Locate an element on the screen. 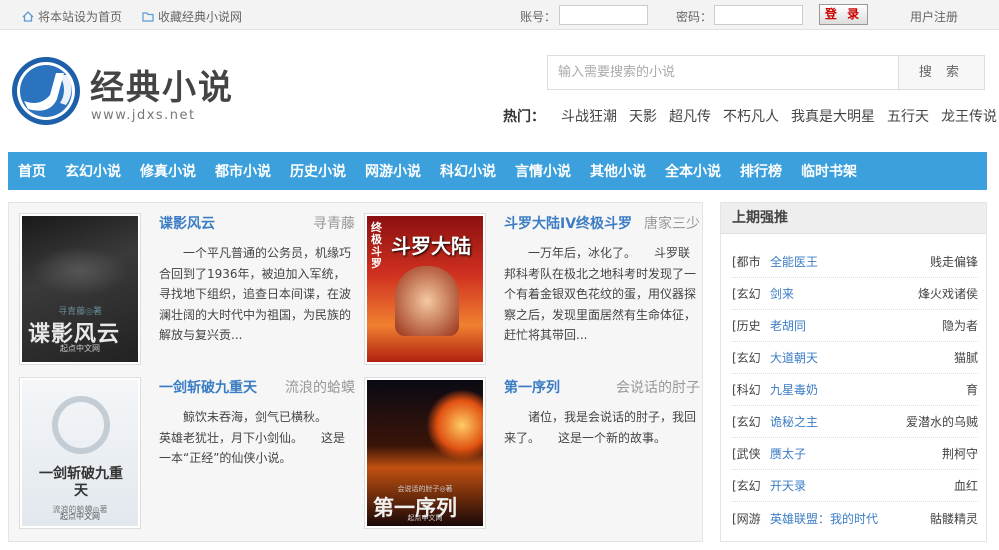 This screenshot has height=550, width=999. bookmark-label: 收藏经典小说网 is located at coordinates (200, 17).